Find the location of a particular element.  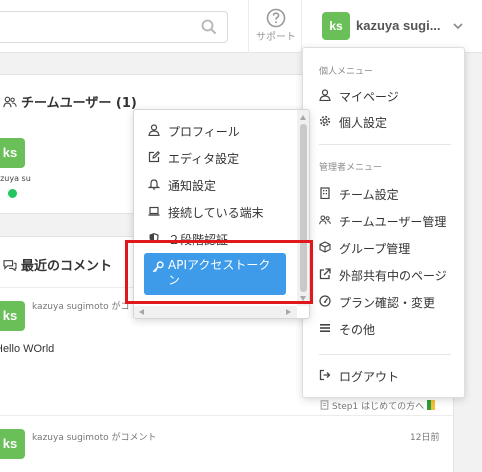

support-label: サポート is located at coordinates (276, 37).